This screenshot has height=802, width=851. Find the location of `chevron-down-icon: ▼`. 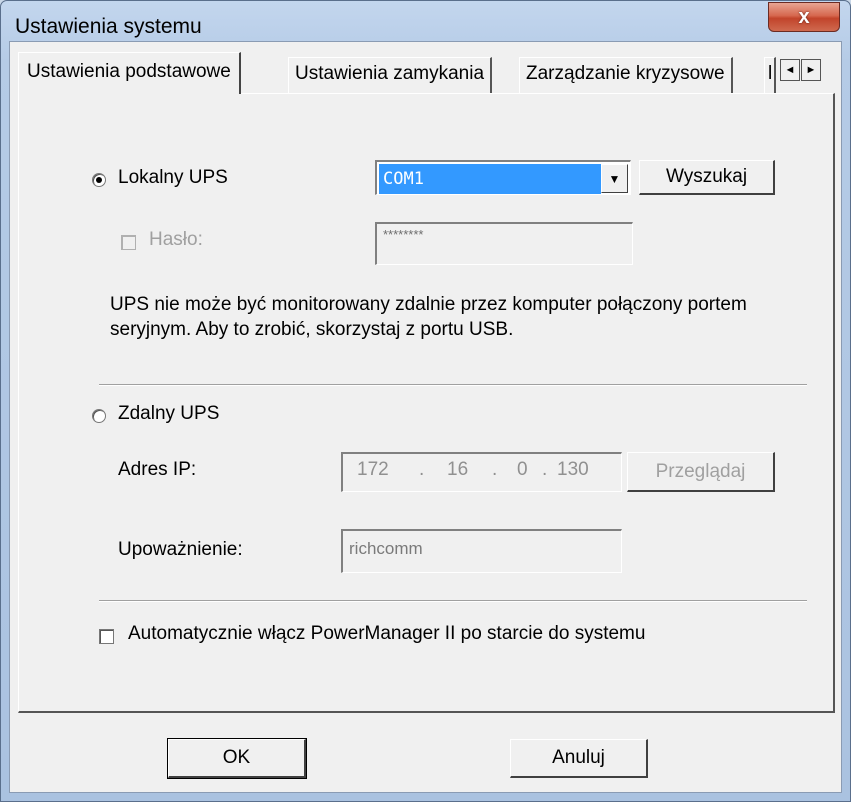

chevron-down-icon: ▼ is located at coordinates (614, 178).